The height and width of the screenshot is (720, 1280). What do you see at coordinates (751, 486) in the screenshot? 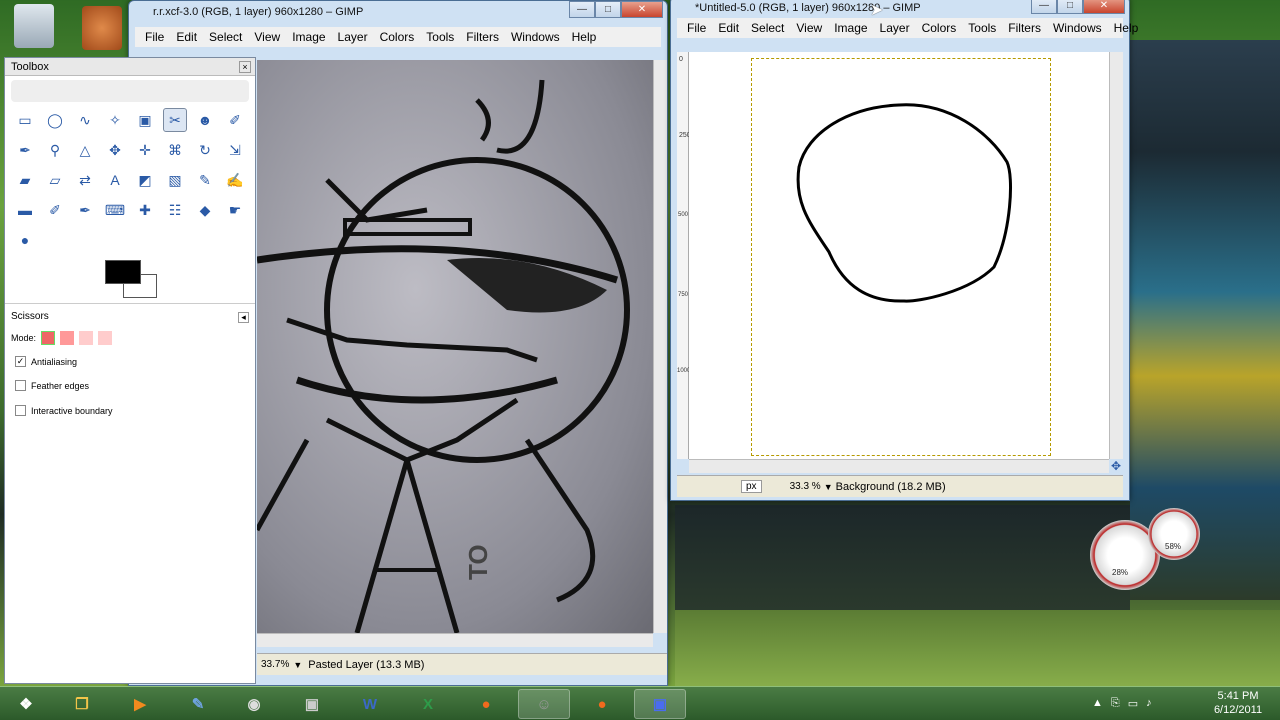
I see `unit-selector: px` at bounding box center [751, 486].